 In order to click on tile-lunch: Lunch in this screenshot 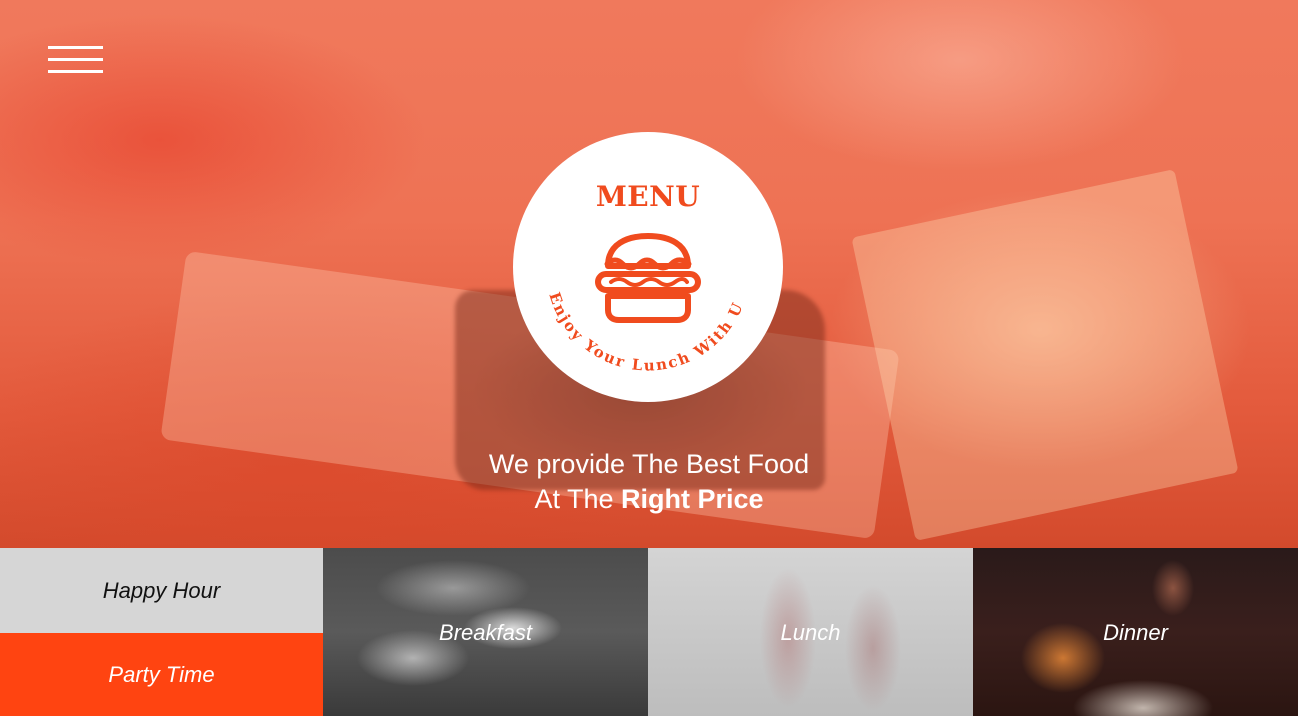, I will do `click(810, 632)`.